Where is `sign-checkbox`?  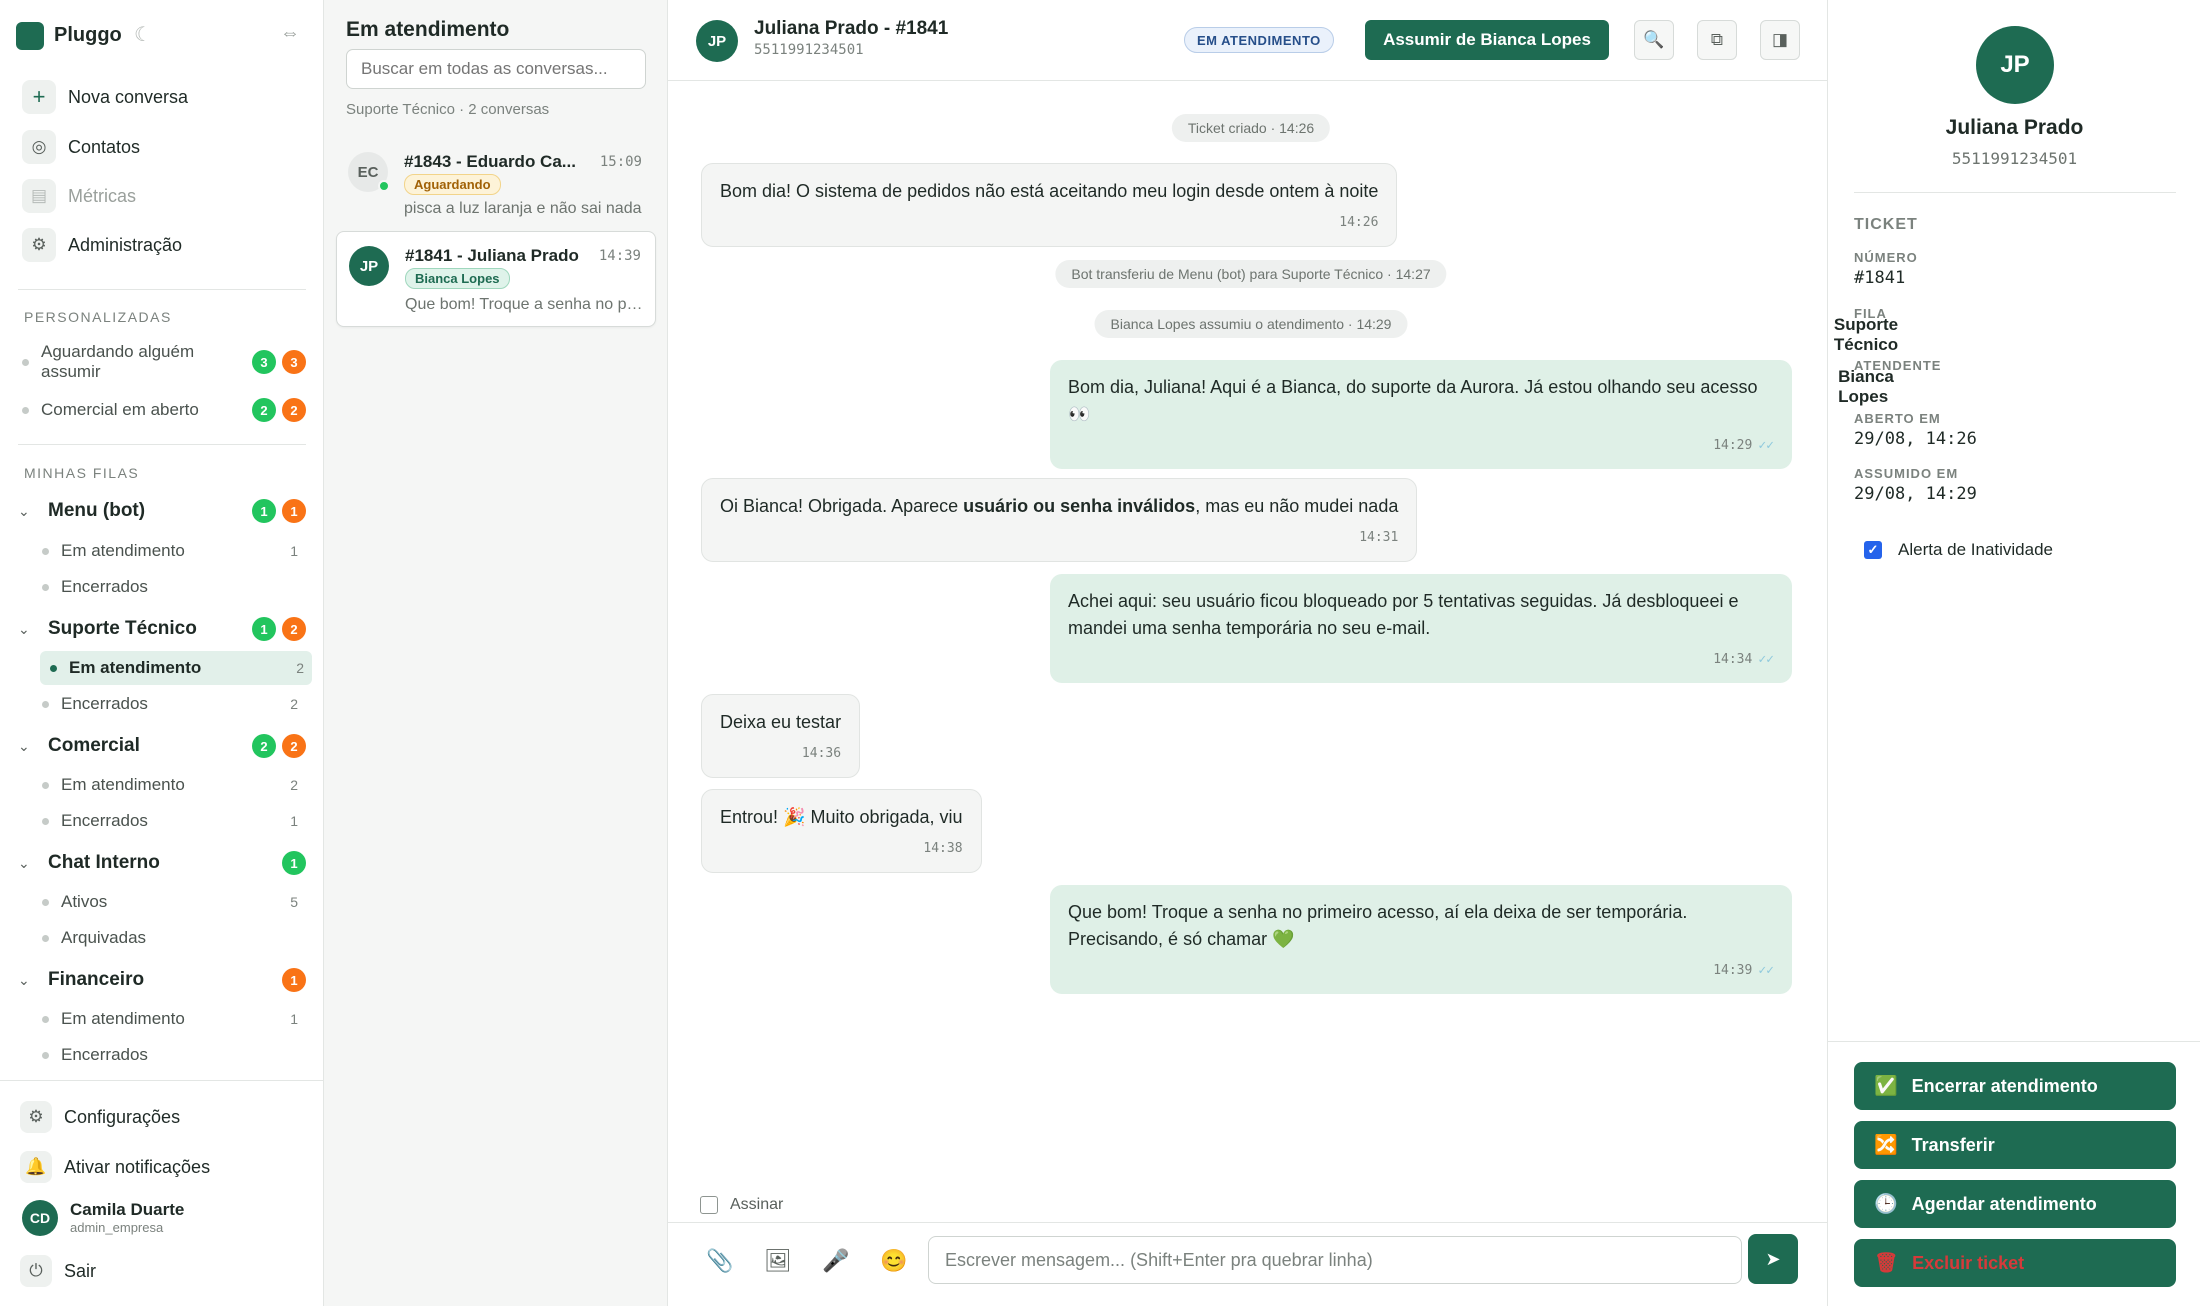 sign-checkbox is located at coordinates (709, 1205).